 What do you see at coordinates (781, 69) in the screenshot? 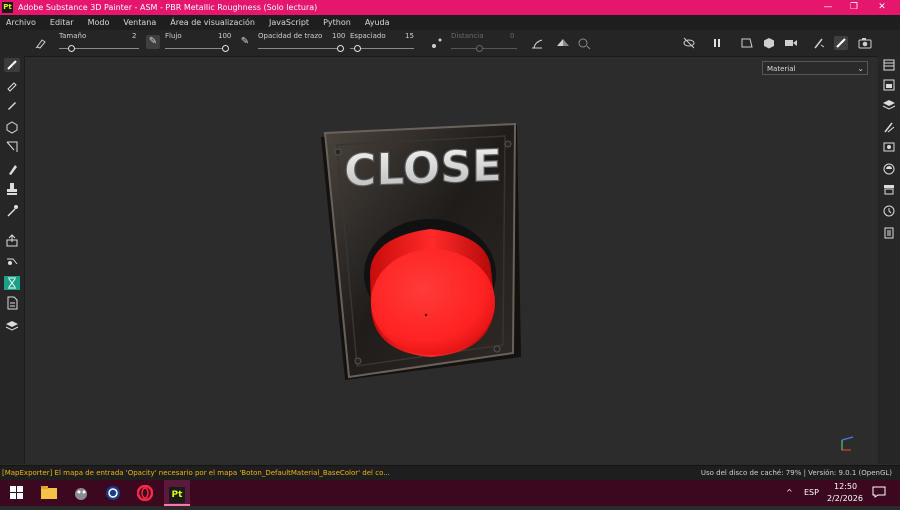
I see `material-view-select-value: Material` at bounding box center [781, 69].